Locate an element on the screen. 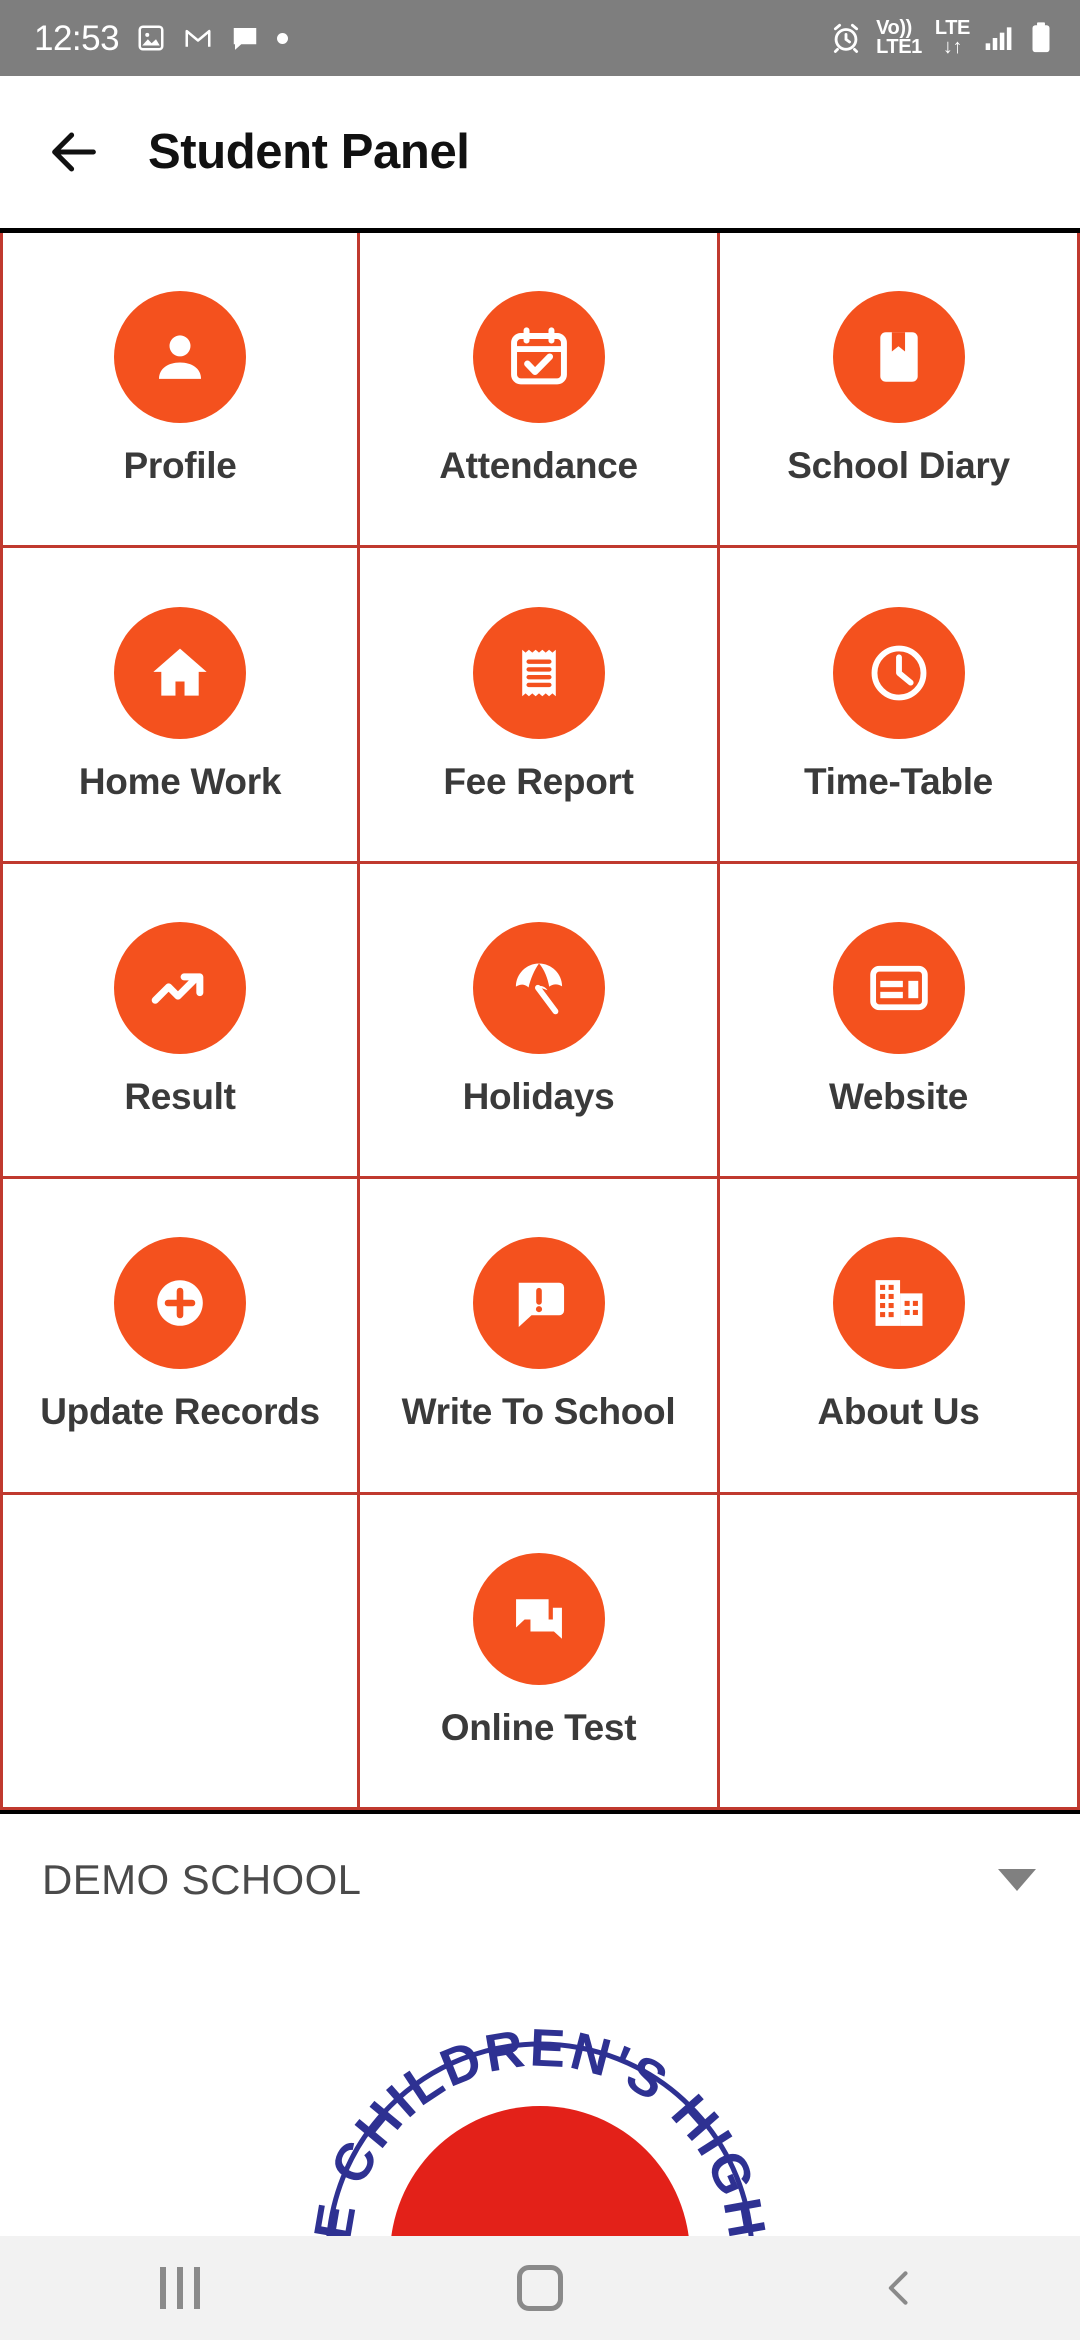 The image size is (1080, 2340). person-icon is located at coordinates (180, 357).